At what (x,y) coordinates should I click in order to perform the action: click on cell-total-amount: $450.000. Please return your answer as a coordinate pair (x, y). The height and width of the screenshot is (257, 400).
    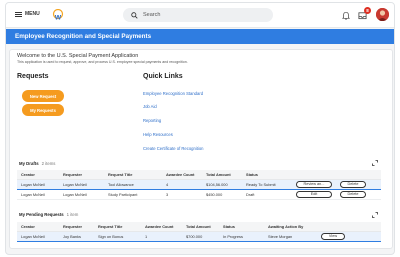
    Looking at the image, I should click on (222, 194).